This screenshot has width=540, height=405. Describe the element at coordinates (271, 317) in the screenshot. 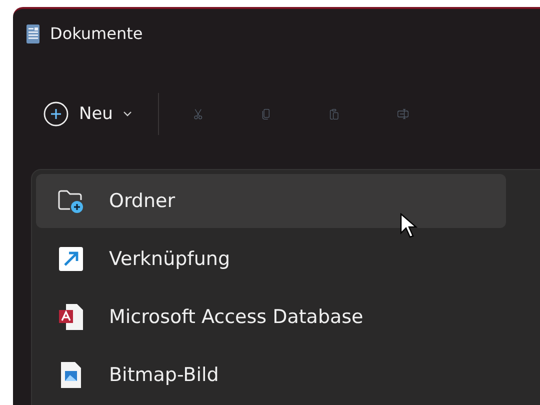

I see `menu-item: Microsoft Access Database` at that location.